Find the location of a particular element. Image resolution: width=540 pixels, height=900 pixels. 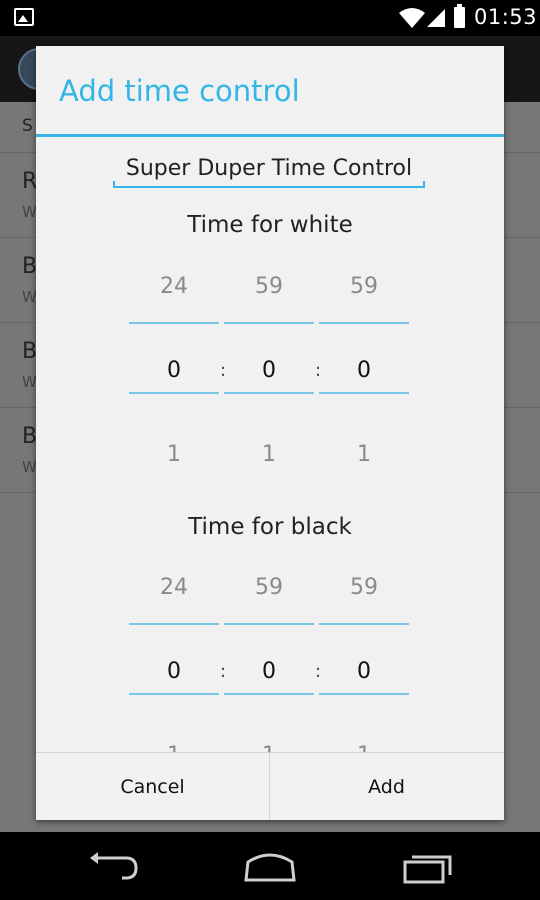

dialog-button-bar: Cancel Add is located at coordinates (270, 786).